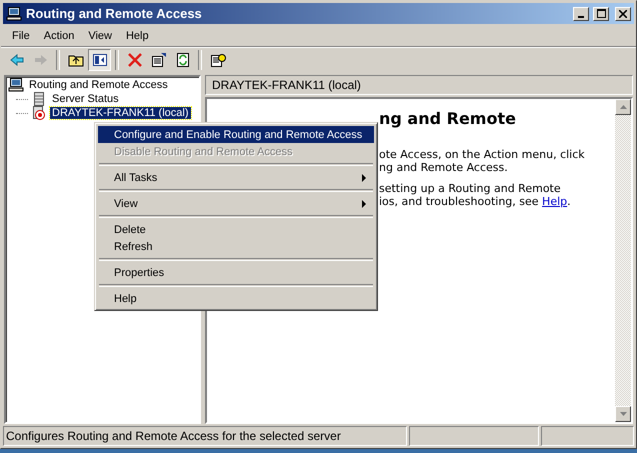  I want to click on menu-item: Configure and Enable Routing and Remote Access, so click(236, 134).